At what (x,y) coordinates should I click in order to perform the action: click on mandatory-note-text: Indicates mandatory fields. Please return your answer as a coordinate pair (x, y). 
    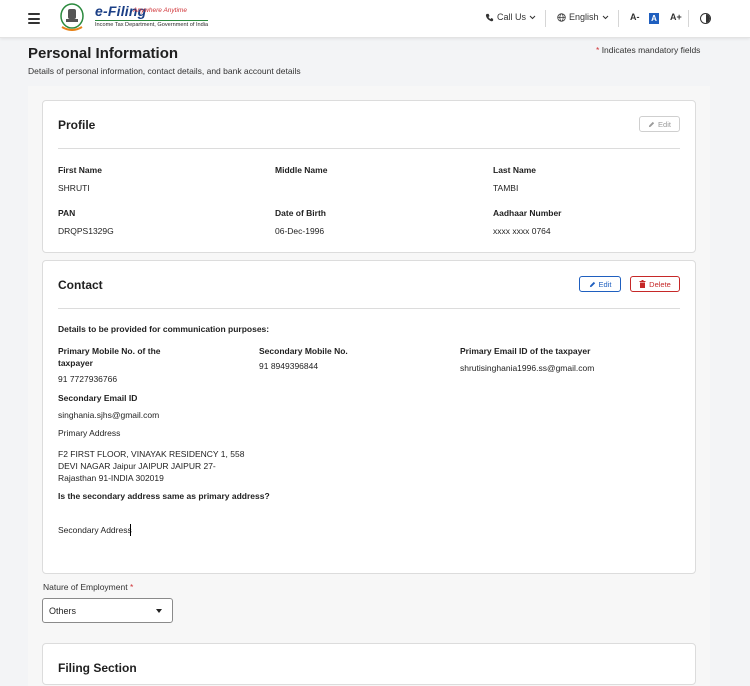
    Looking at the image, I should click on (651, 50).